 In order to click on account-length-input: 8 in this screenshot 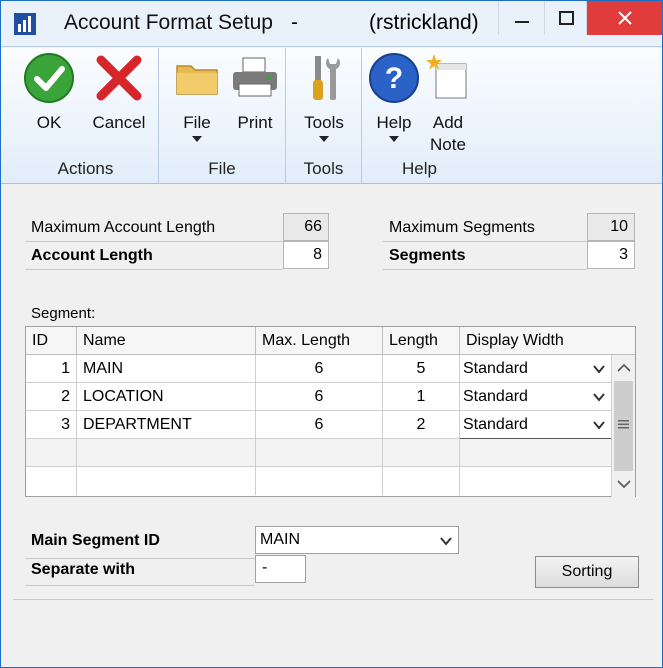, I will do `click(306, 255)`.